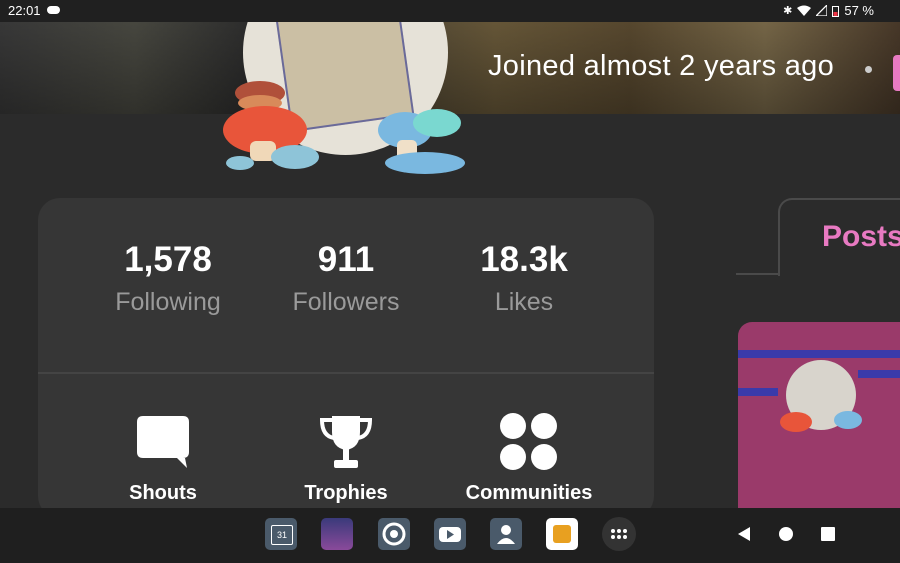 This screenshot has width=900, height=563. Describe the element at coordinates (421, 141) in the screenshot. I see `avatar-frame-blue-mushroom` at that location.